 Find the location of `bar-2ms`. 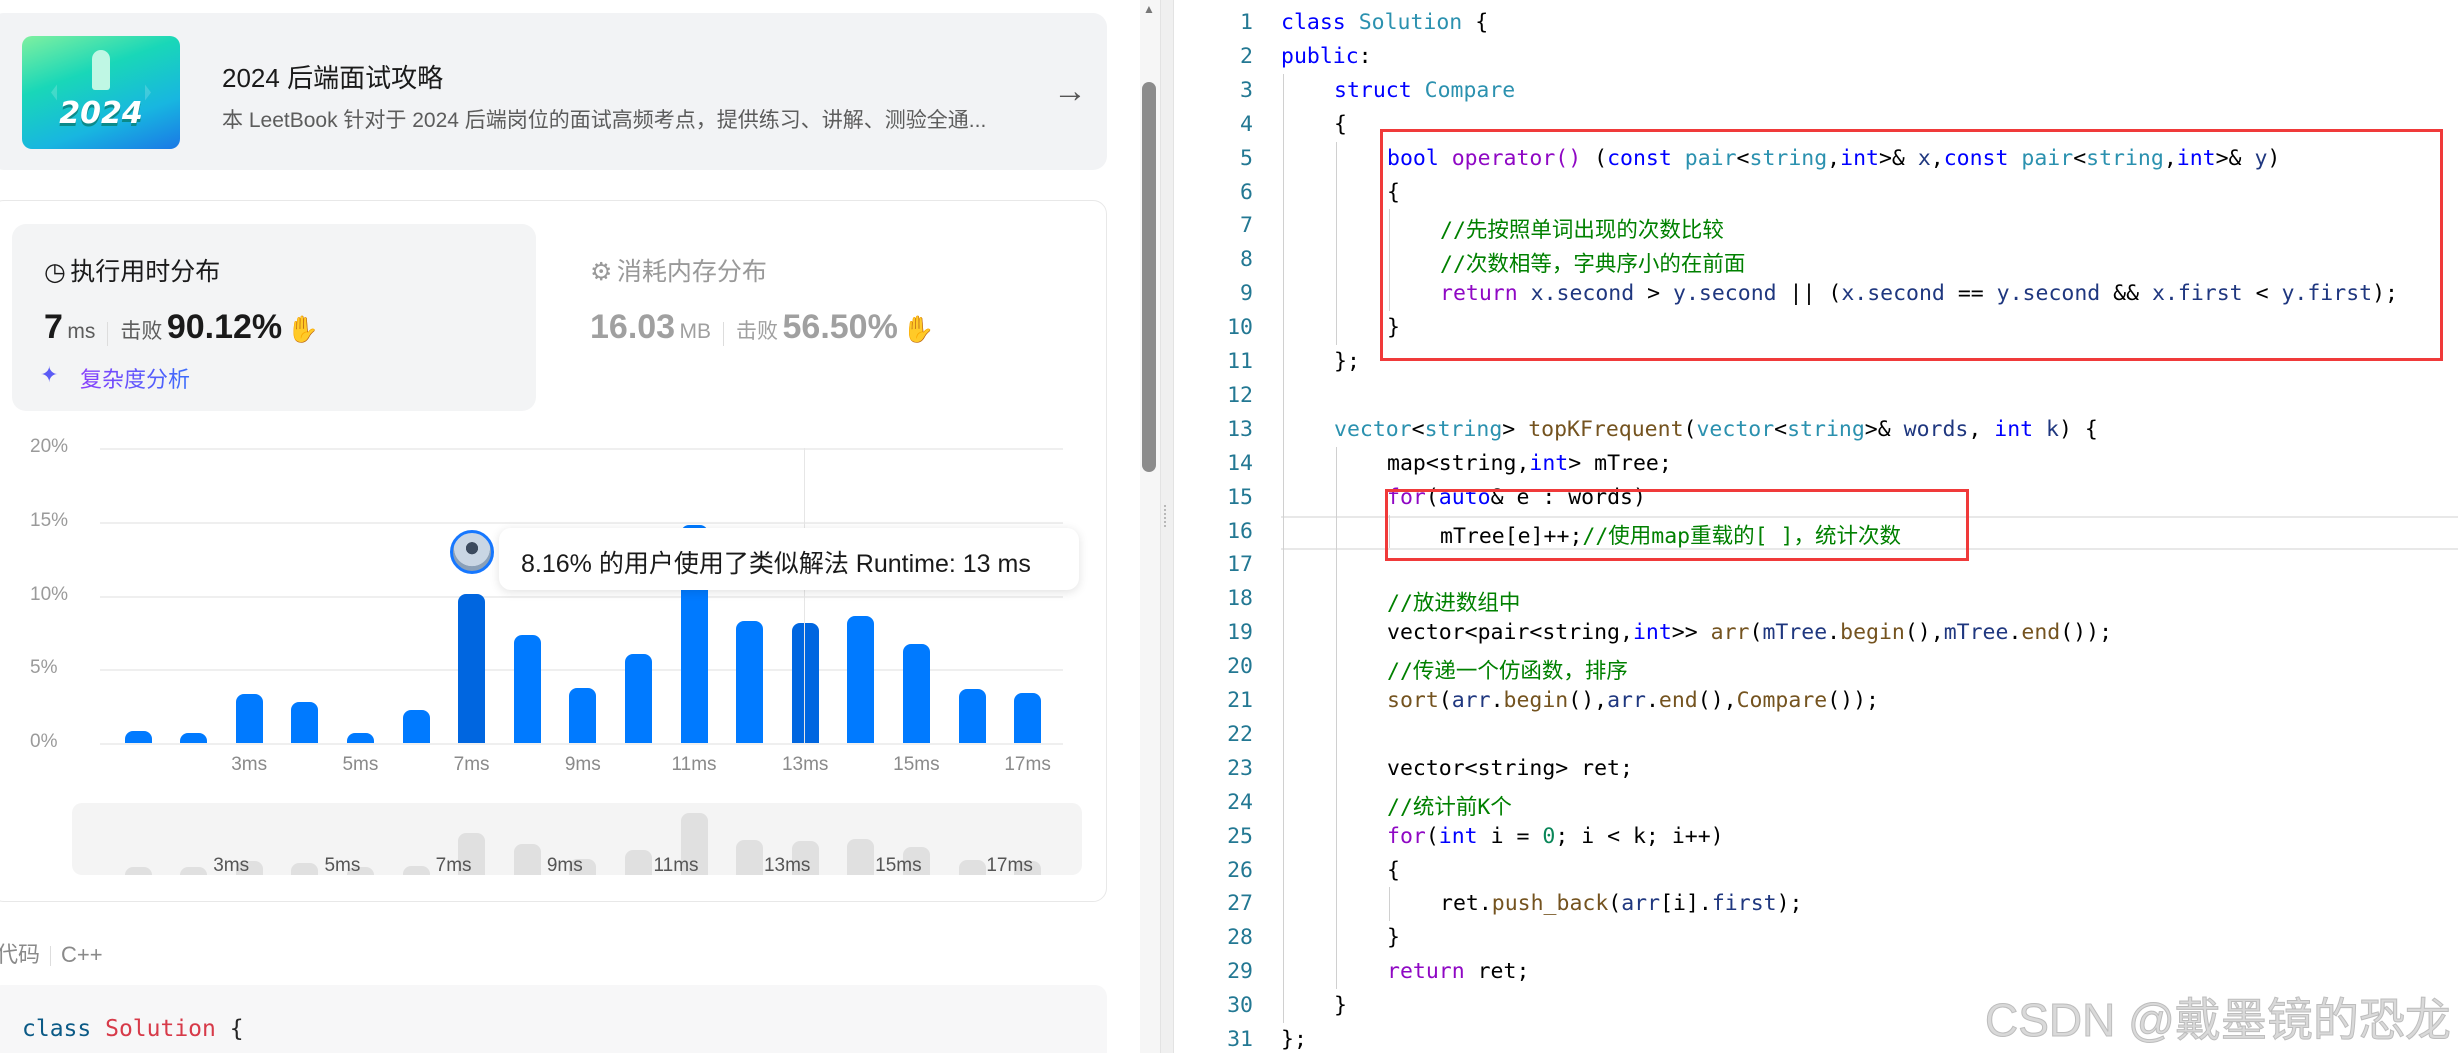

bar-2ms is located at coordinates (194, 737).